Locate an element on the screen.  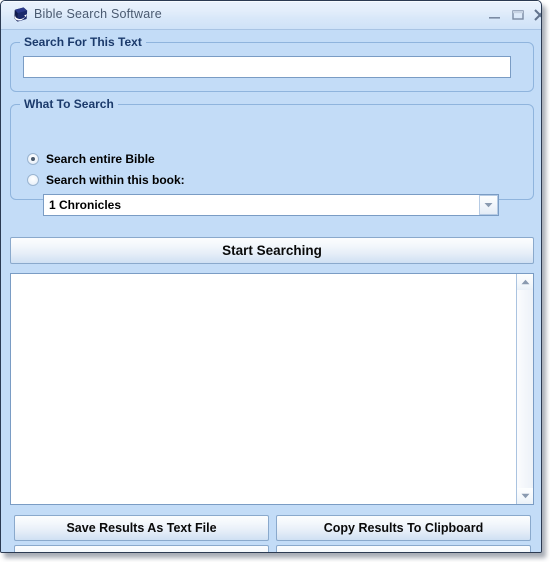
minimize-icon is located at coordinates (495, 15).